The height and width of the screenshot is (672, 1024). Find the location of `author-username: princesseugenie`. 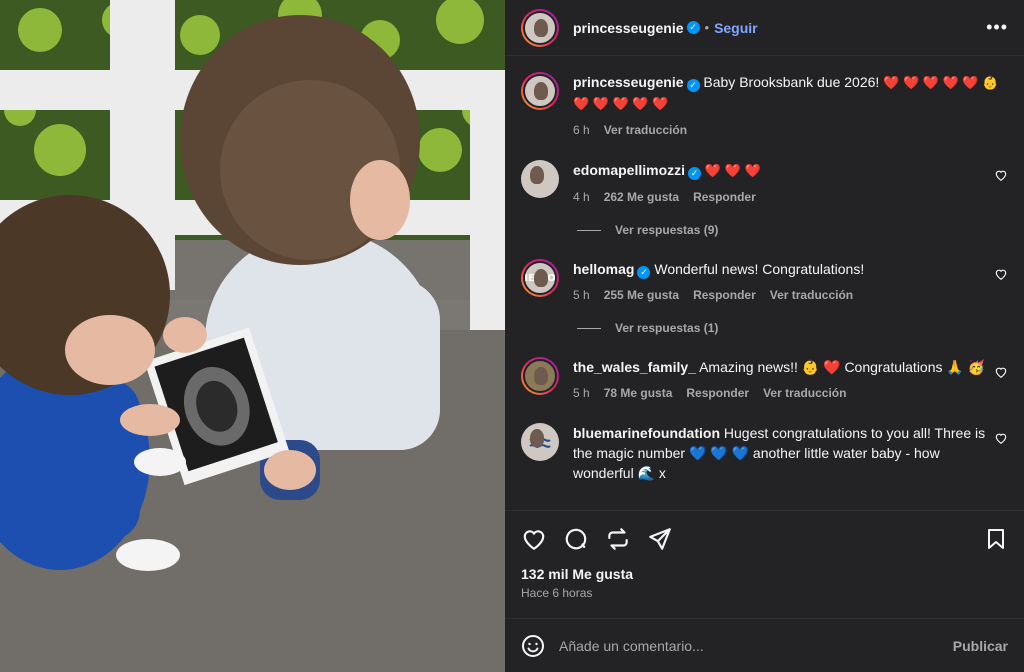

author-username: princesseugenie is located at coordinates (628, 28).